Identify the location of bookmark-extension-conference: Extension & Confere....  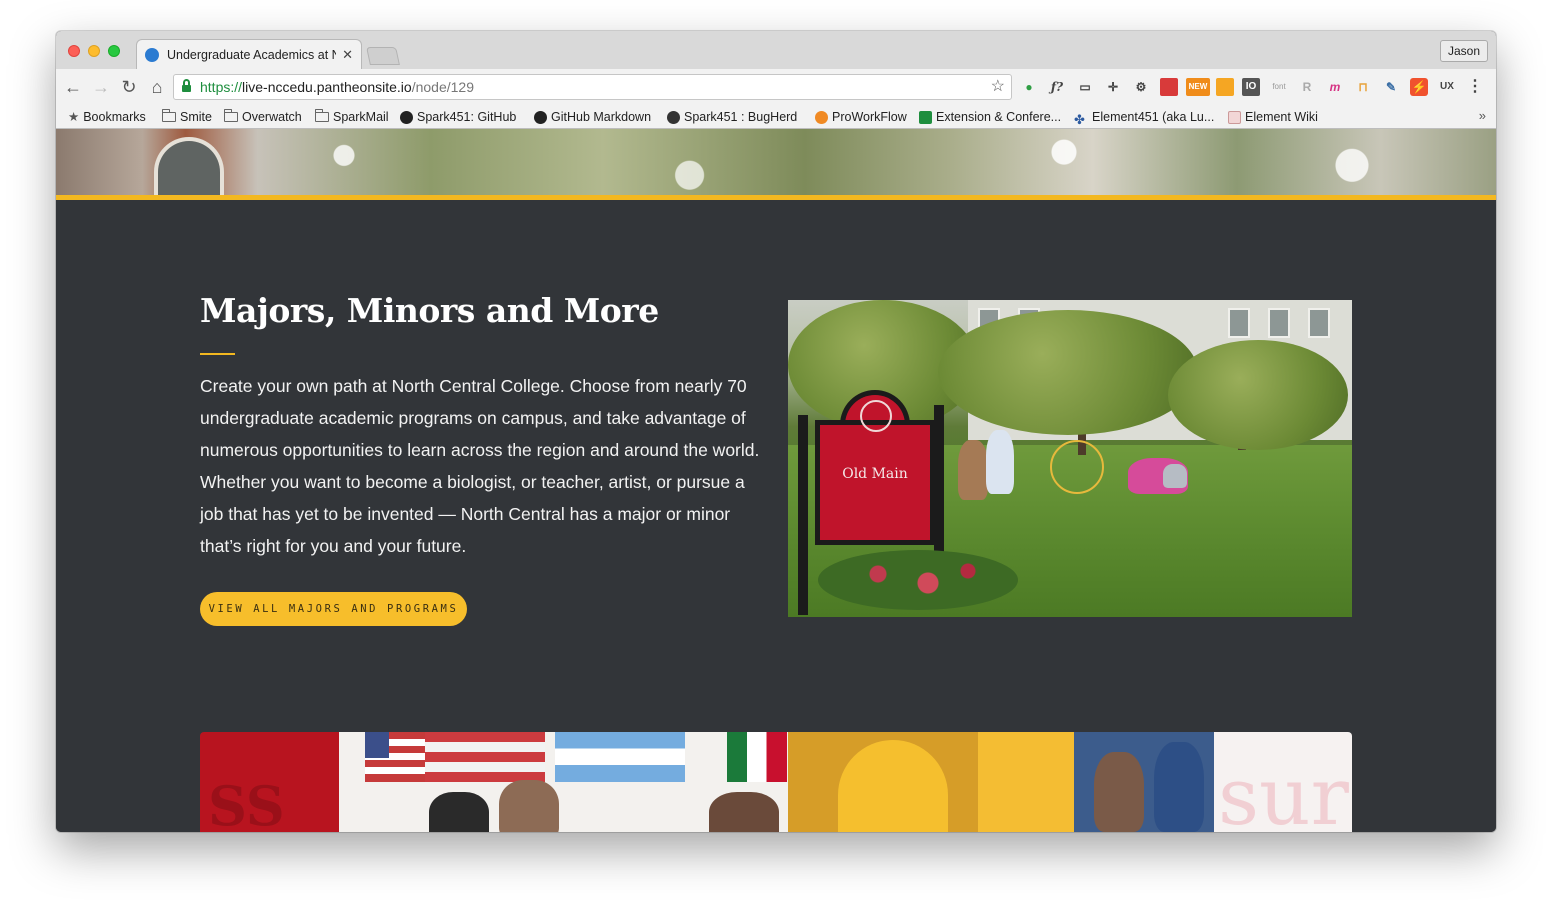
(990, 117).